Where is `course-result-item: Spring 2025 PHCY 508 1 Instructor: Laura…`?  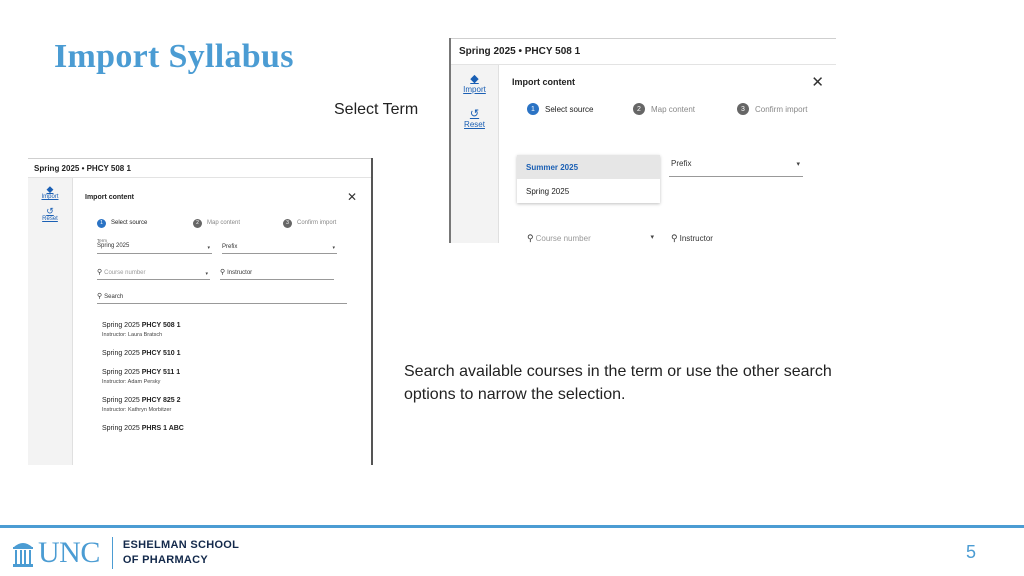 course-result-item: Spring 2025 PHCY 508 1 Instructor: Laura… is located at coordinates (236, 330).